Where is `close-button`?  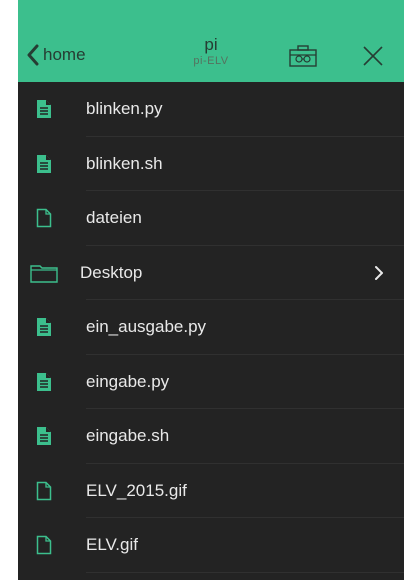 close-button is located at coordinates (373, 56).